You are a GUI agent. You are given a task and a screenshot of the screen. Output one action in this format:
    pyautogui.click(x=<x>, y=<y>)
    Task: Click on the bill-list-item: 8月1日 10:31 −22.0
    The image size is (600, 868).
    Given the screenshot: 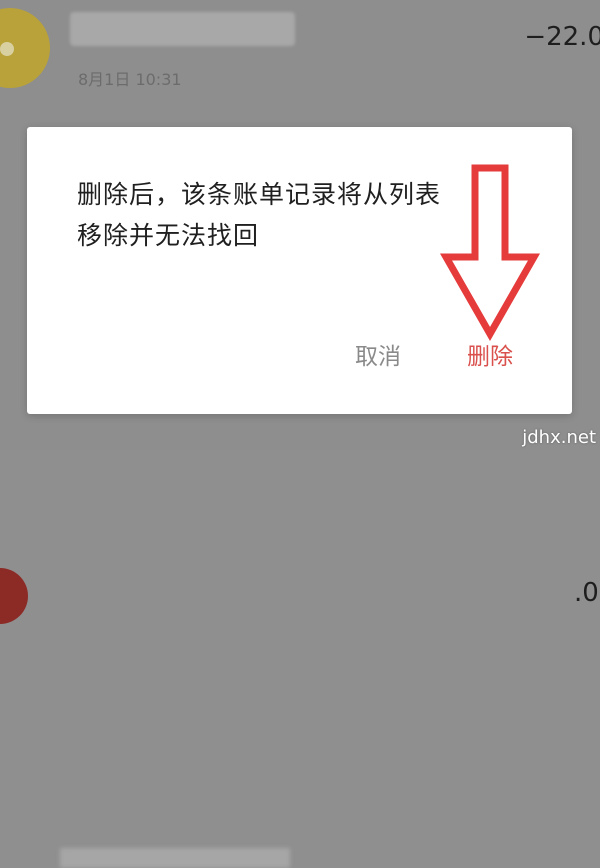 What is the action you would take?
    pyautogui.click(x=300, y=63)
    